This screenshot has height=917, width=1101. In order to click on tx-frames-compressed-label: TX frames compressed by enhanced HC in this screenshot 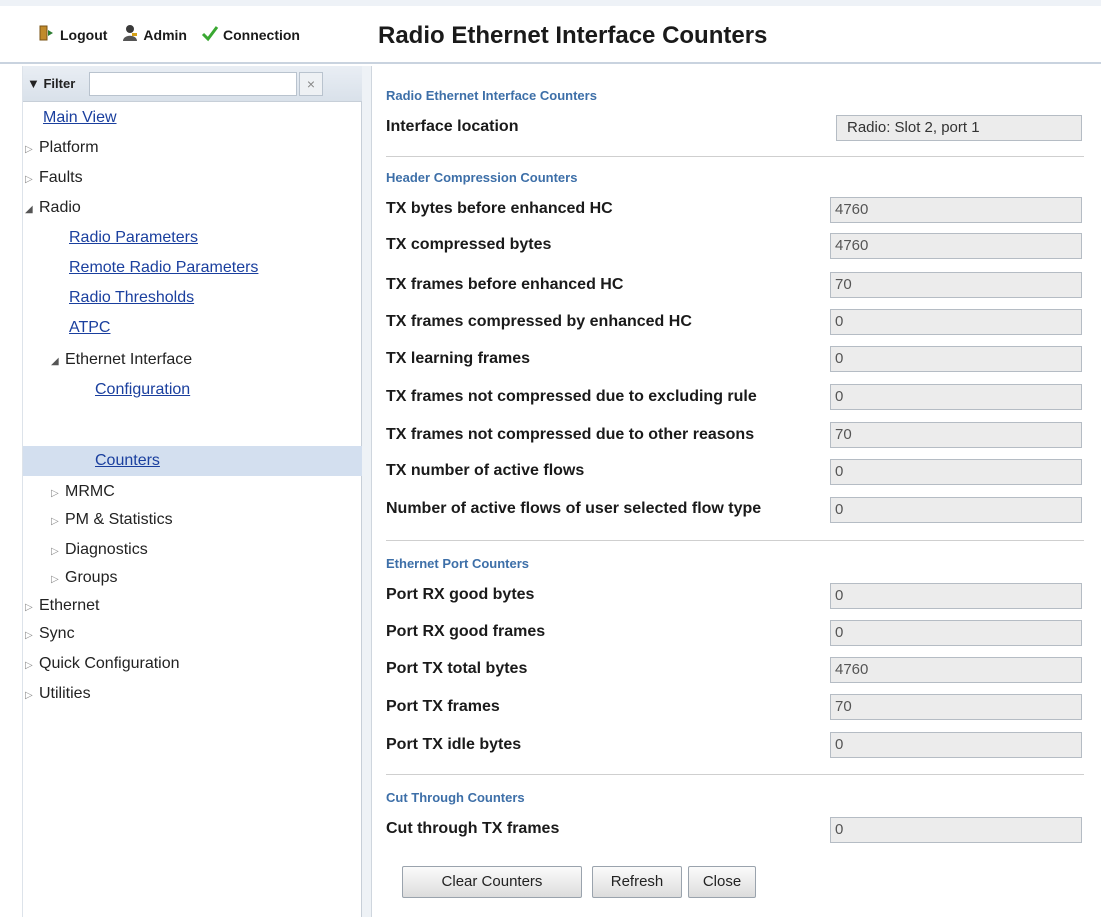, I will do `click(539, 321)`.